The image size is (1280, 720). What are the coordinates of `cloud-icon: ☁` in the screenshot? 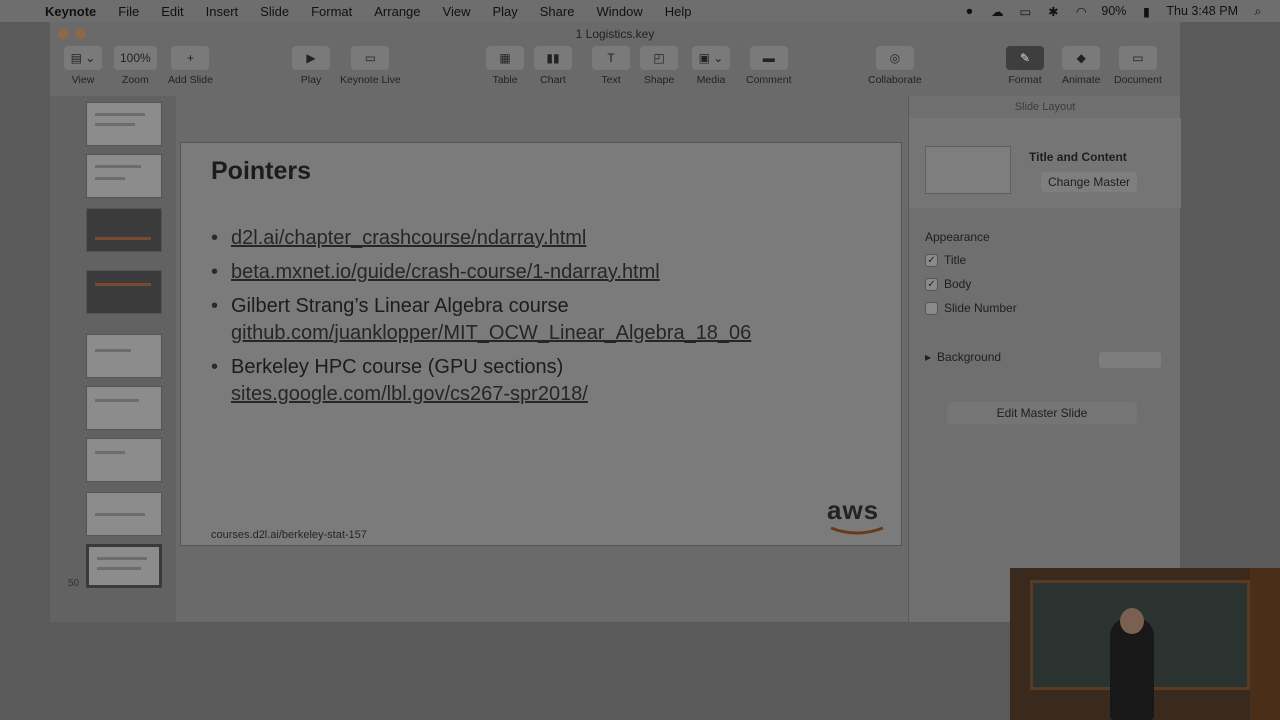 It's located at (997, 11).